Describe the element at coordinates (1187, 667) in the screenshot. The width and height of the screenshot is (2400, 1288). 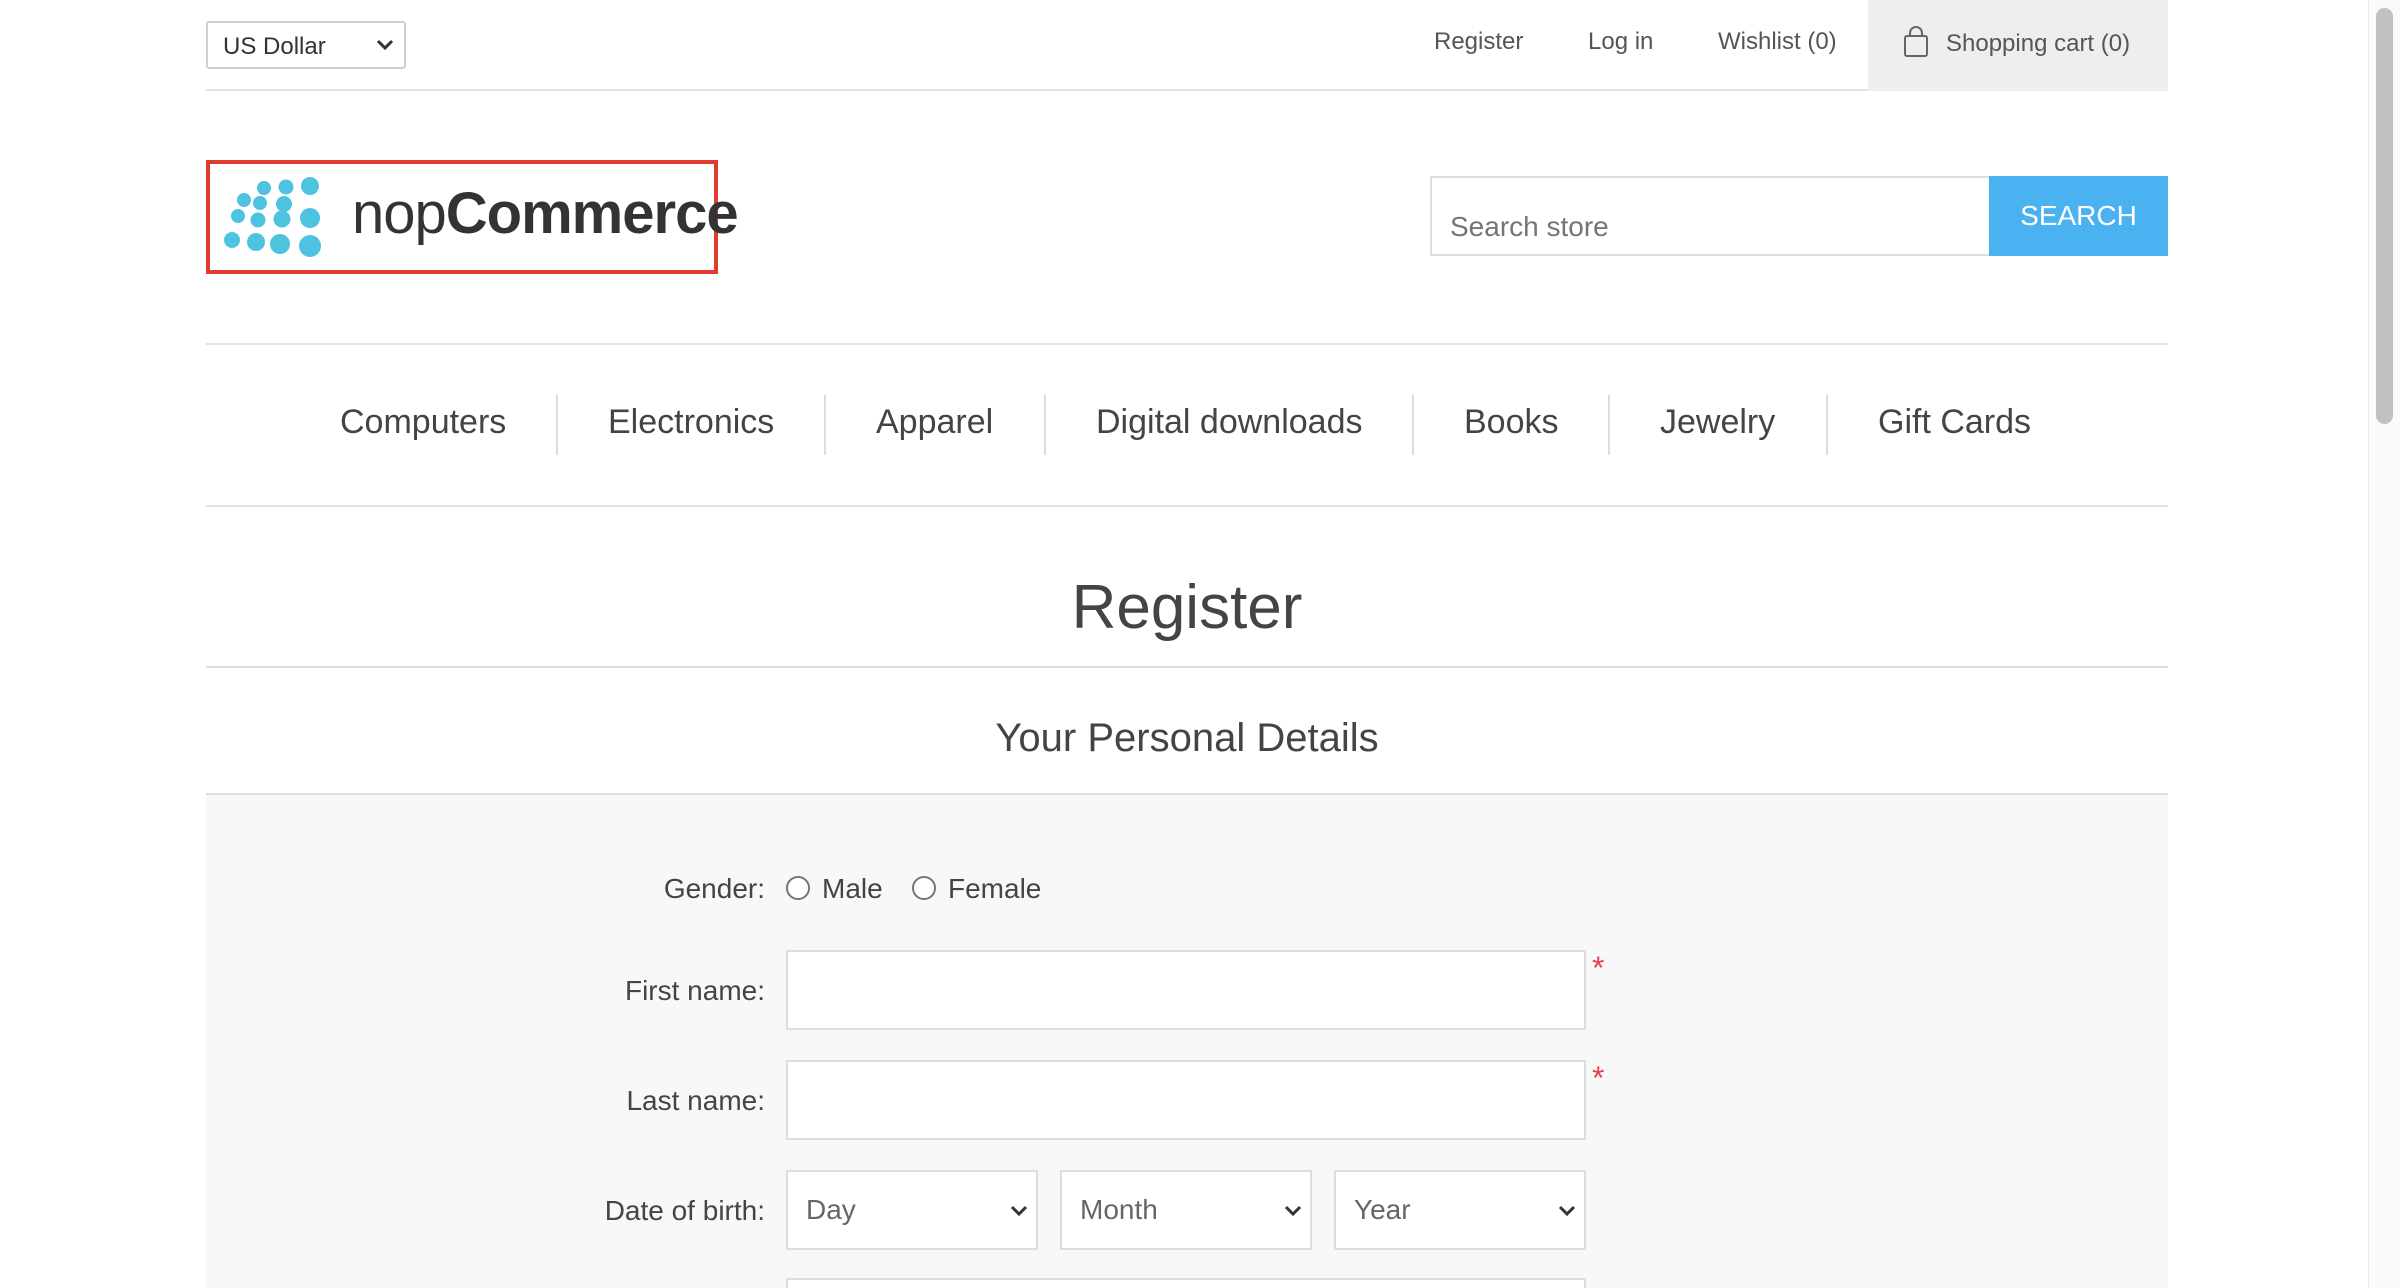
I see `title-divider` at that location.